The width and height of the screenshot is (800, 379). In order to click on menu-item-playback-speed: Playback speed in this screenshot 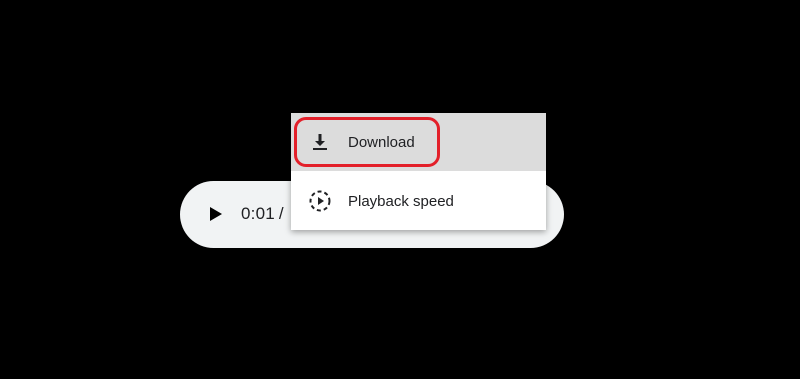, I will do `click(418, 201)`.